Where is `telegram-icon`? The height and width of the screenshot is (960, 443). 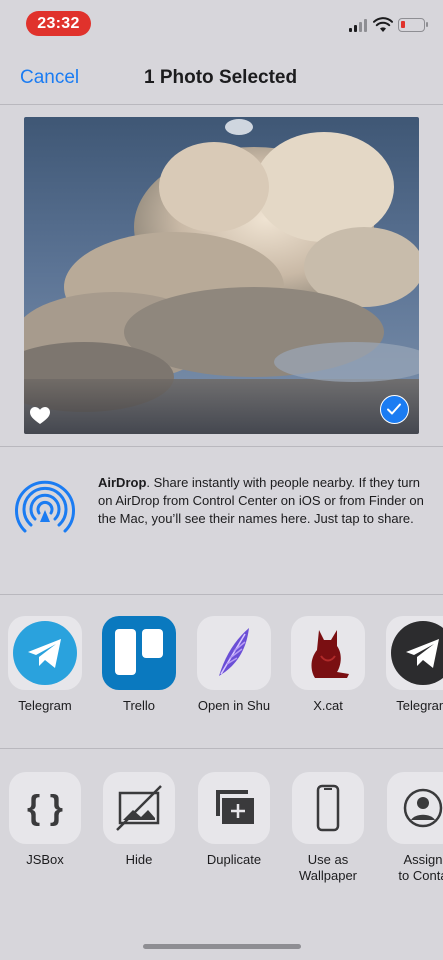 telegram-icon is located at coordinates (45, 653).